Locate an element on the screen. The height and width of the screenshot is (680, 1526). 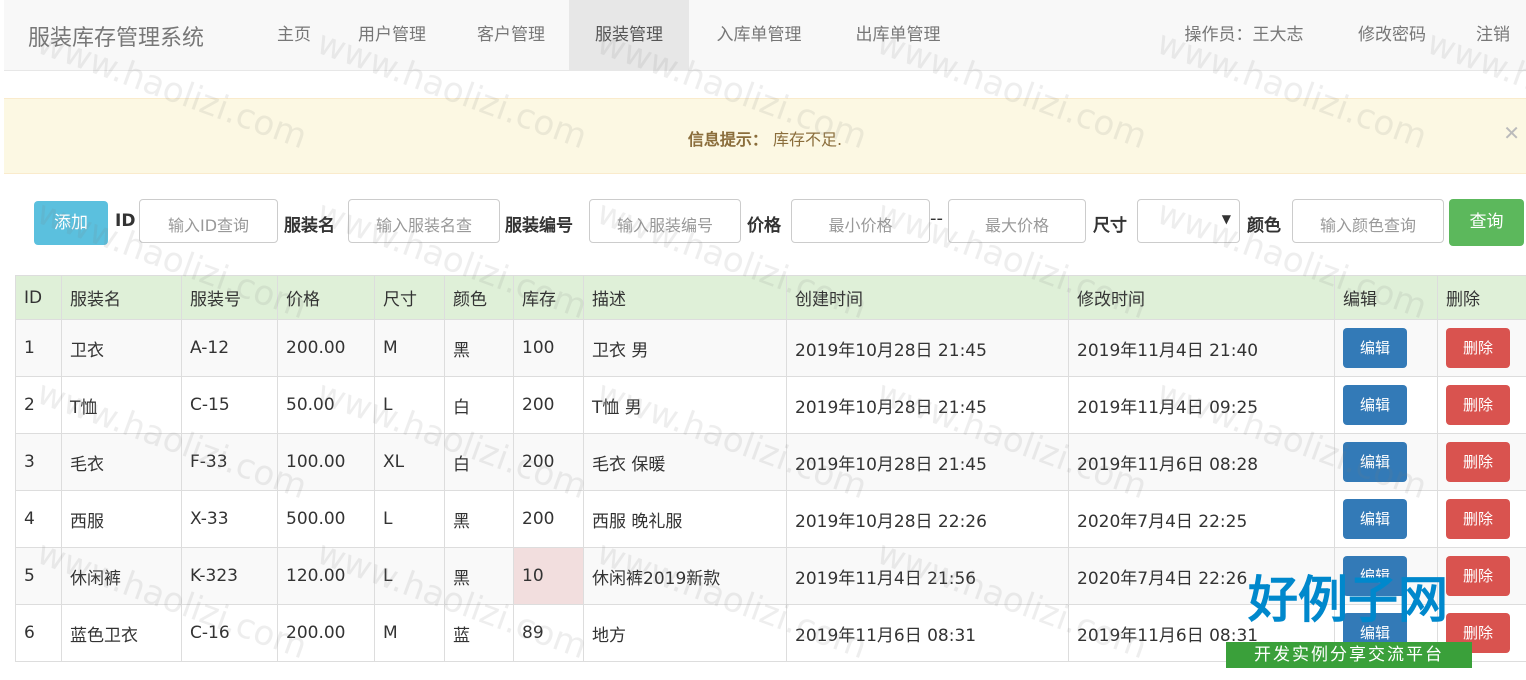
cell-id: 4 is located at coordinates (38, 519).